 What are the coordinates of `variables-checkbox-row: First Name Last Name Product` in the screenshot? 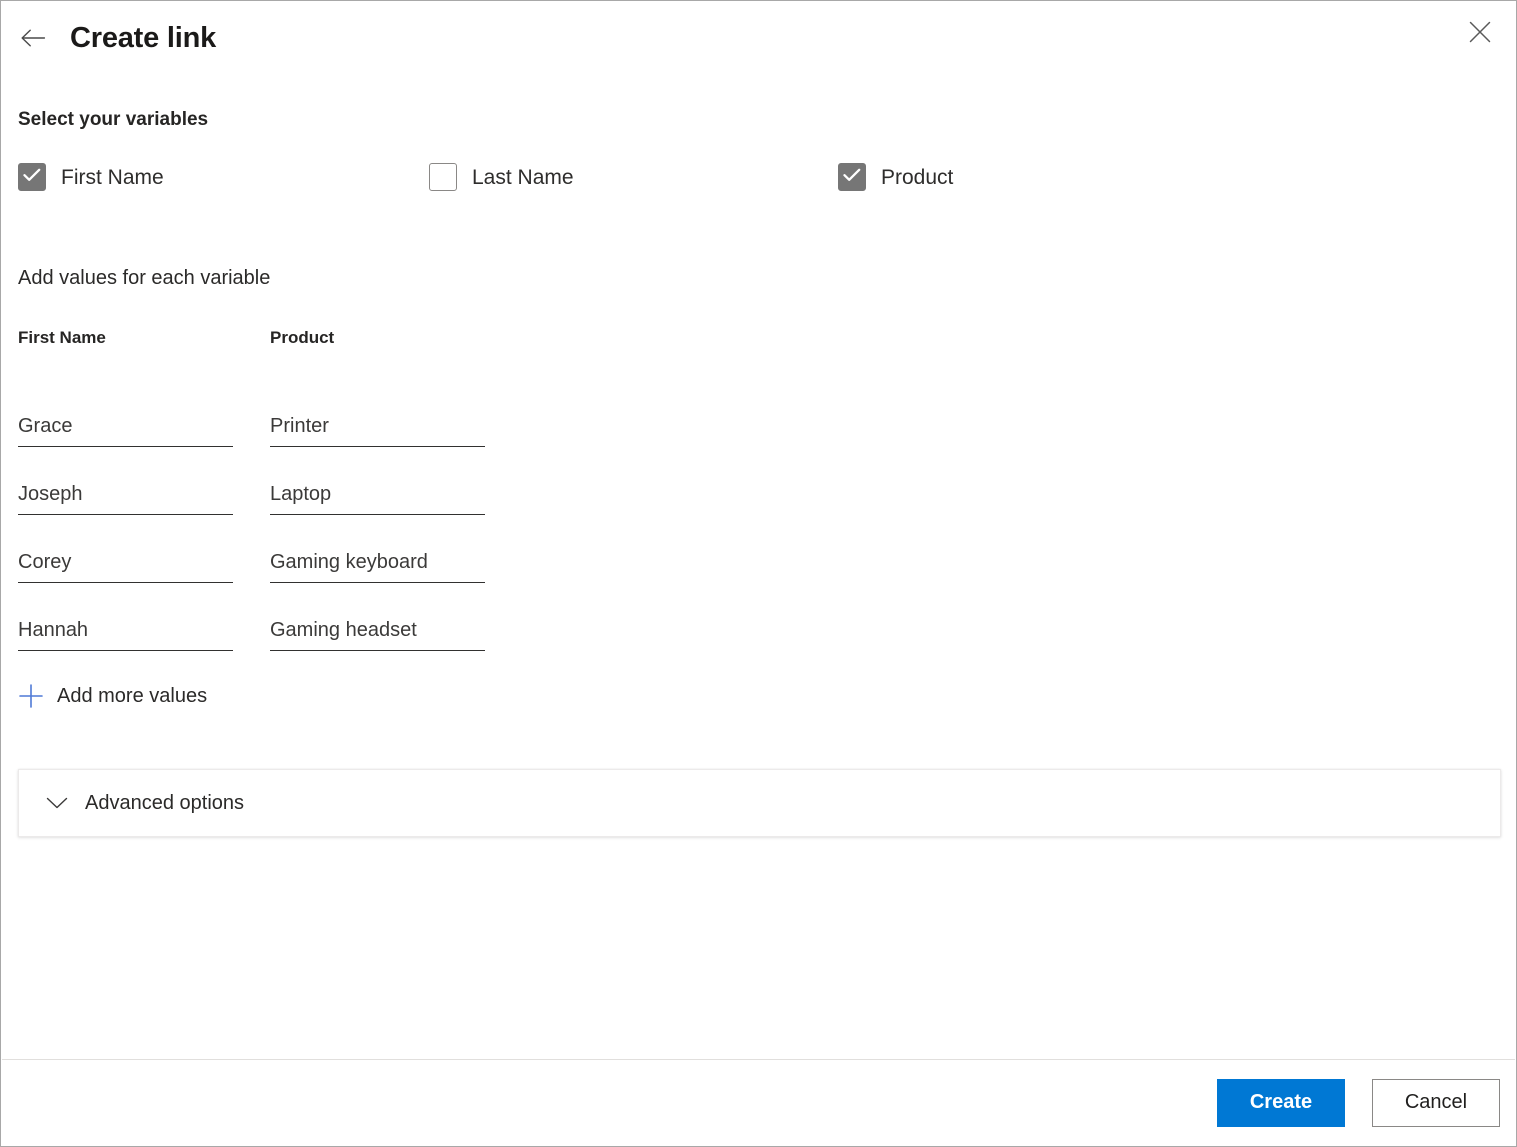 It's located at (518, 177).